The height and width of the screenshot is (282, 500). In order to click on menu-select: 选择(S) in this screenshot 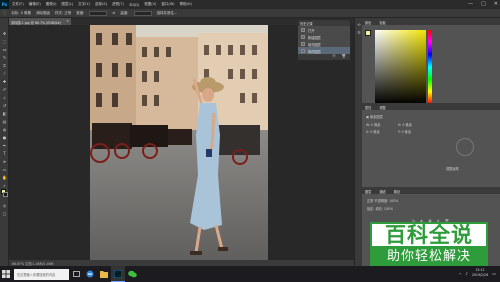, I will do `click(101, 4)`.